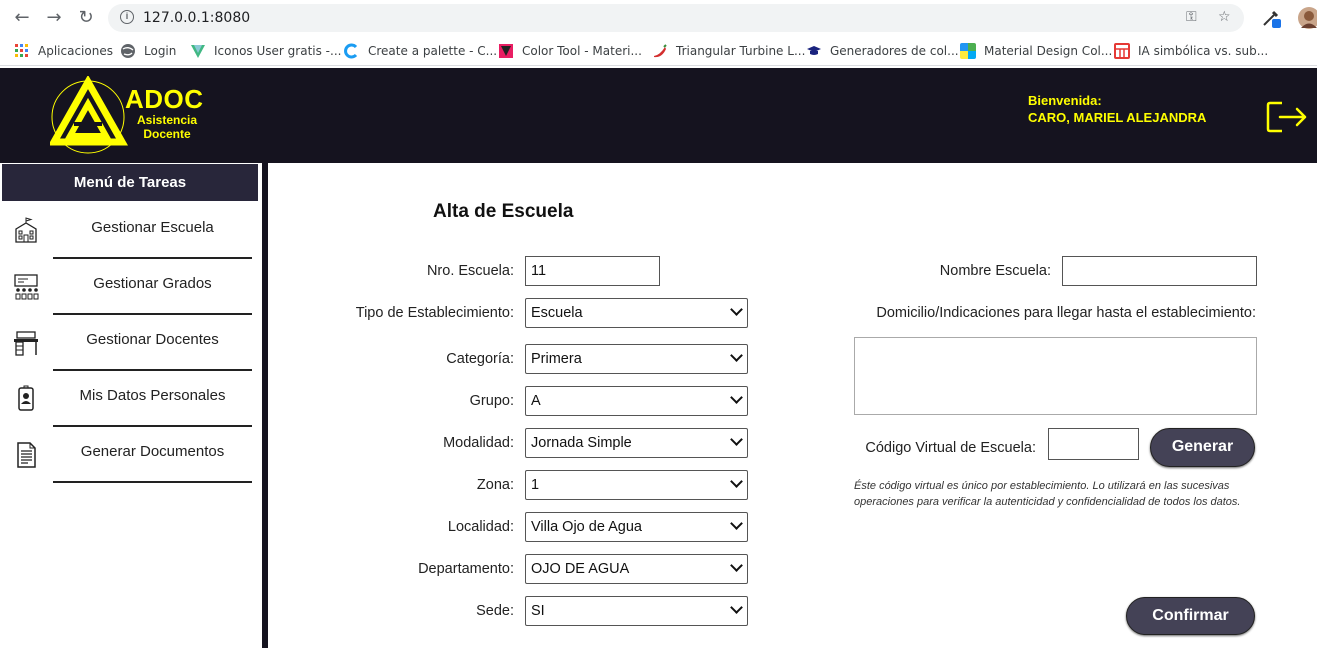 The height and width of the screenshot is (648, 1317). I want to click on nro-escuela-input: 11, so click(592, 271).